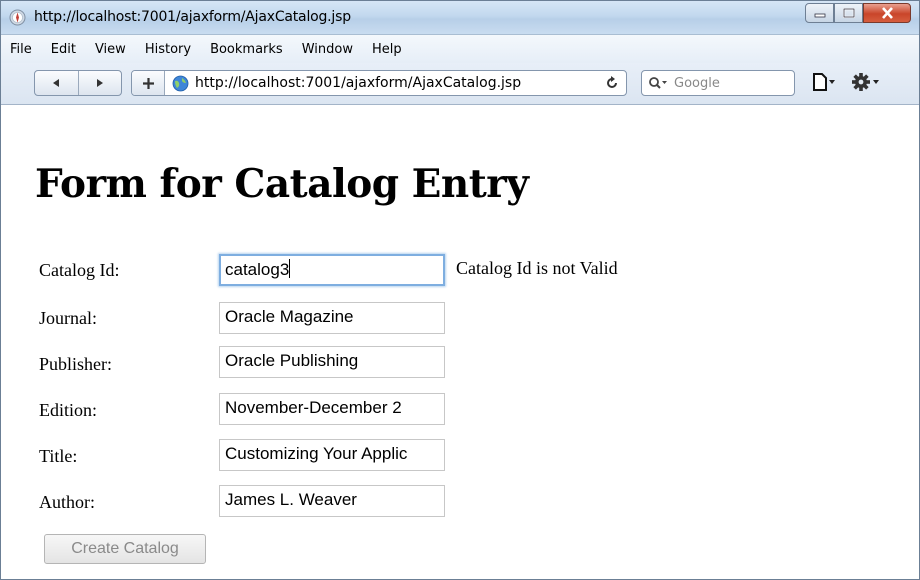  What do you see at coordinates (68, 410) in the screenshot?
I see `edition-label: Edition:` at bounding box center [68, 410].